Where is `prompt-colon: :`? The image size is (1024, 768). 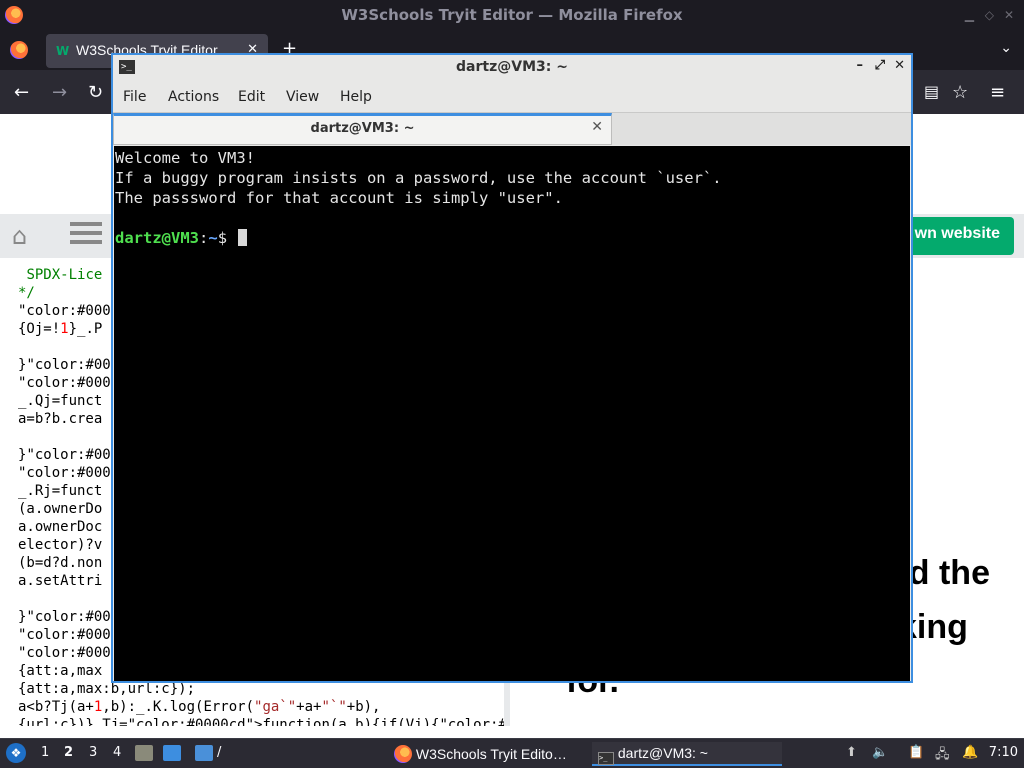 prompt-colon: : is located at coordinates (204, 238).